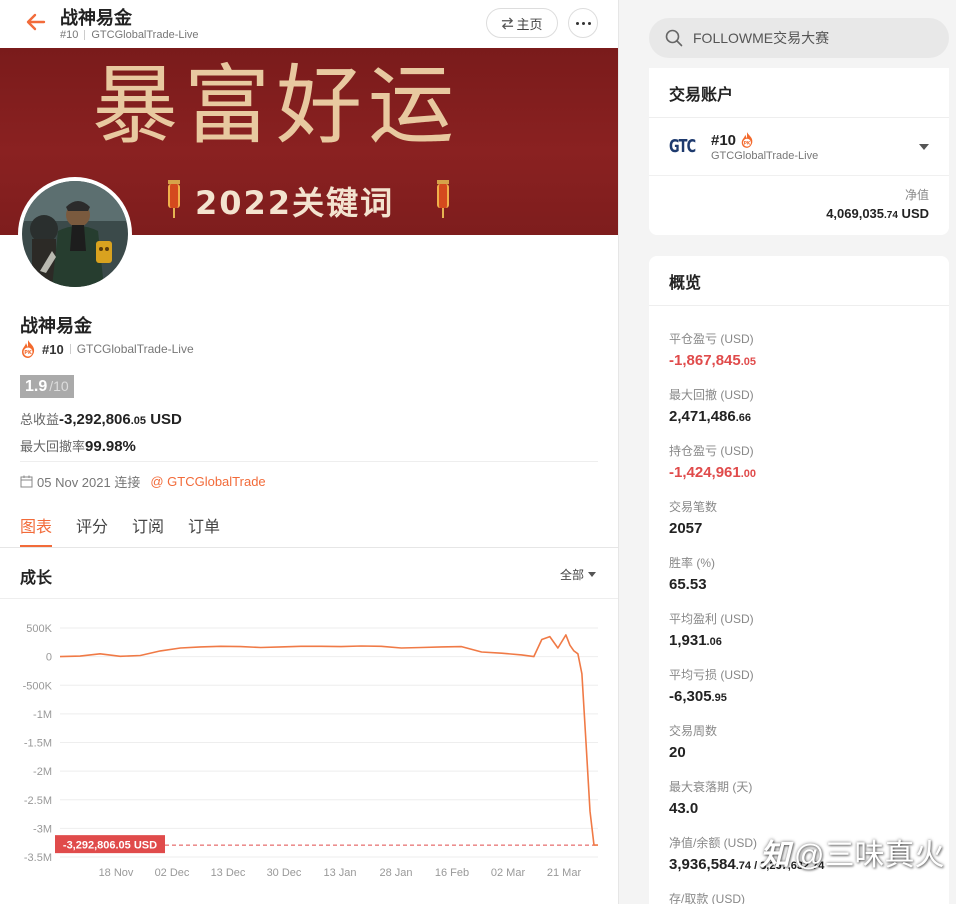 This screenshot has width=956, height=904. I want to click on x-tick-label: 02 Mar, so click(508, 873).